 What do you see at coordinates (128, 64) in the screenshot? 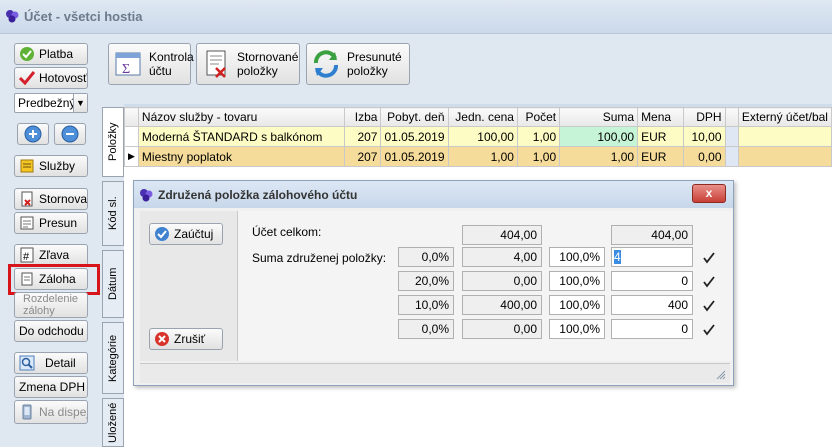
I see `sum-document-icon: Σ` at bounding box center [128, 64].